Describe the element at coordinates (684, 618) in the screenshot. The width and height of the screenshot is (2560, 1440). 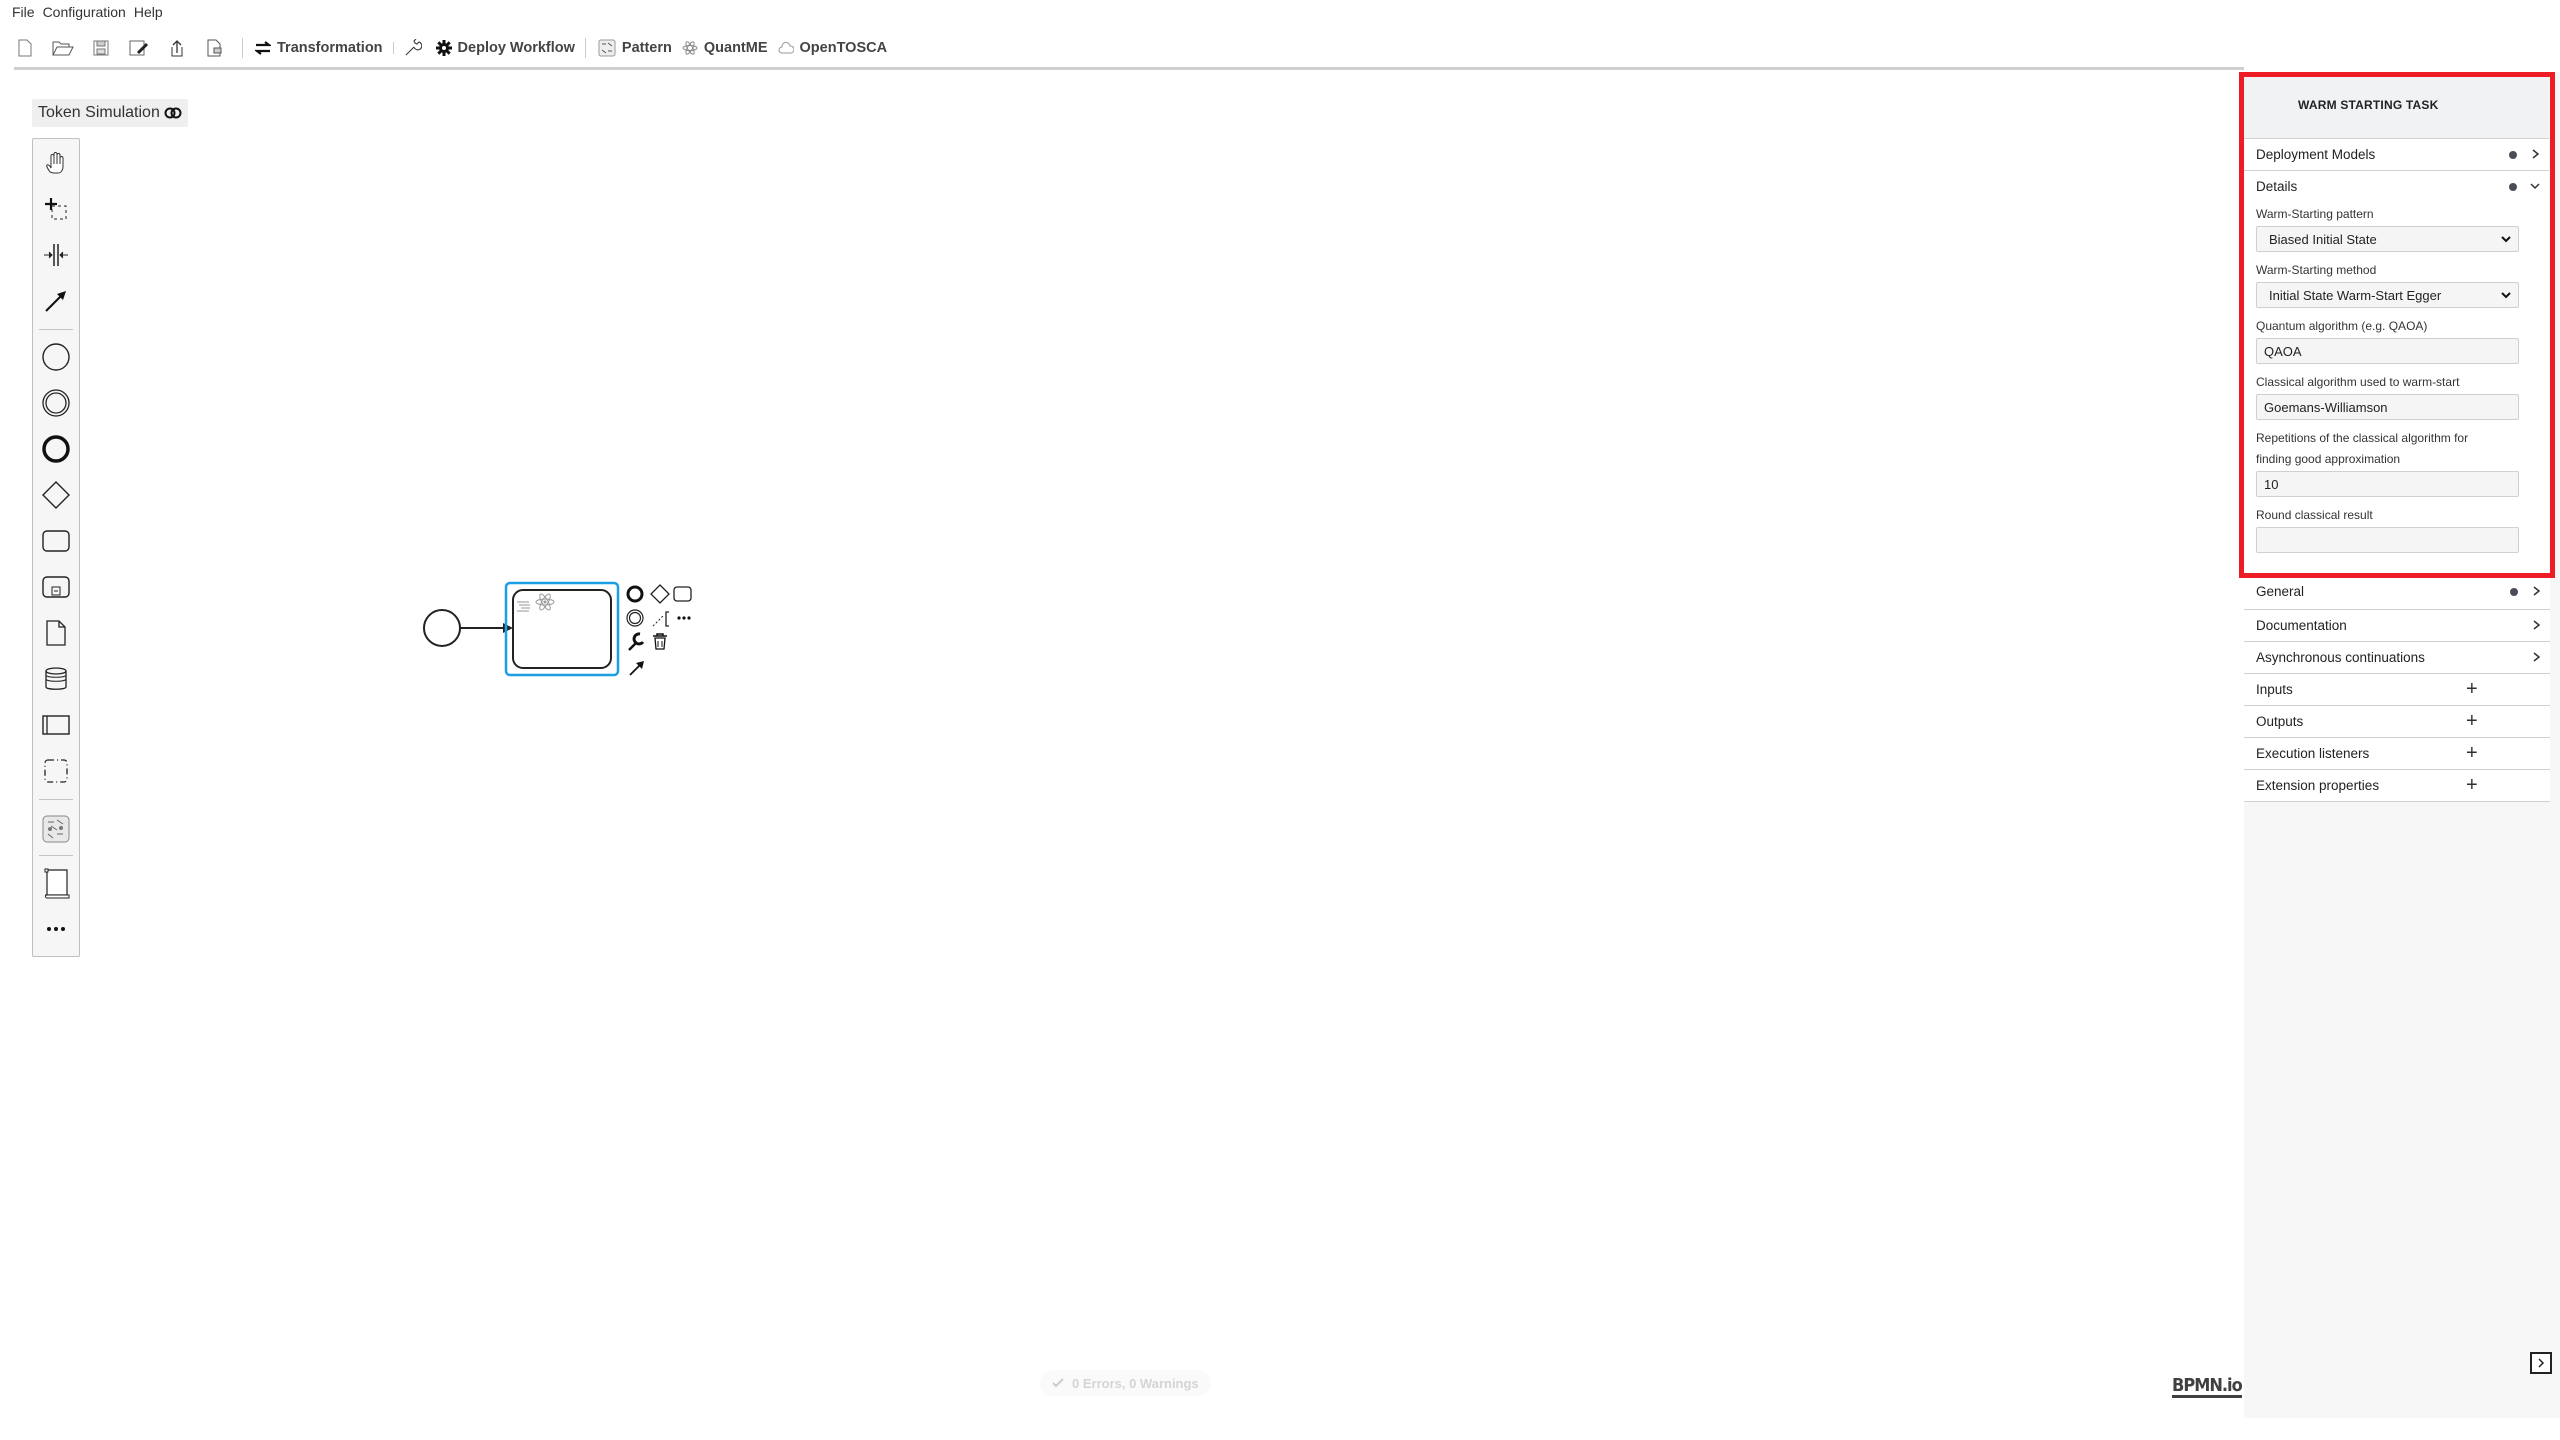
I see `more-options-icon` at that location.